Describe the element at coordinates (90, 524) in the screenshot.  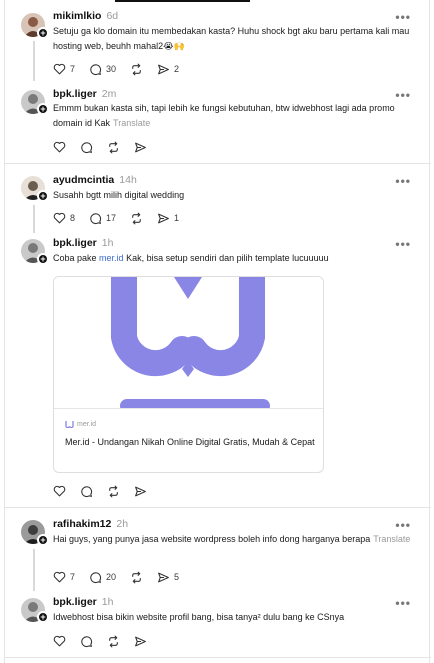
I see `post-username: rafihakim12 2h` at that location.